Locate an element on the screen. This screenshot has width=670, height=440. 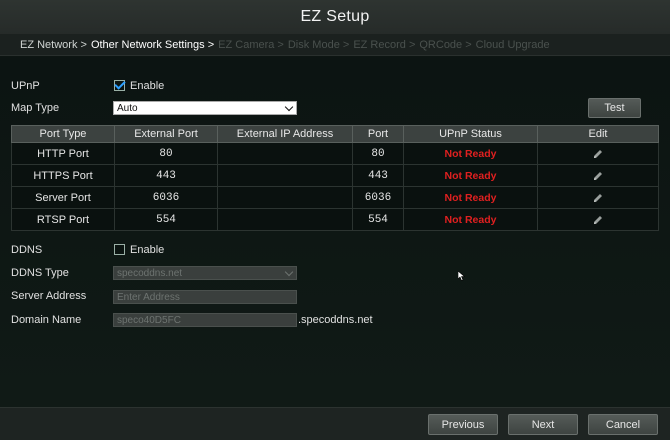
table-row: HTTPS Port 443 443 Not Ready is located at coordinates (335, 175).